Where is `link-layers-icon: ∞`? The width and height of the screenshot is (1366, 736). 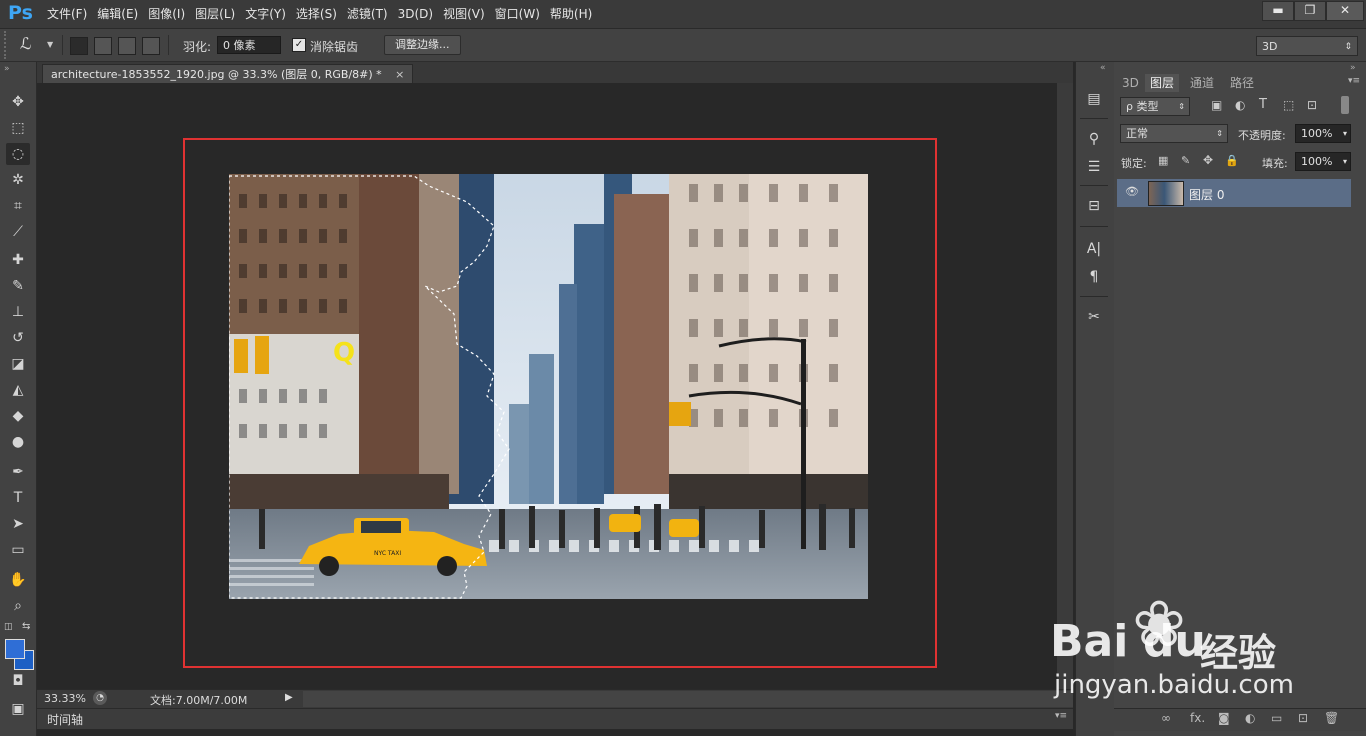
link-layers-icon: ∞ is located at coordinates (1166, 718).